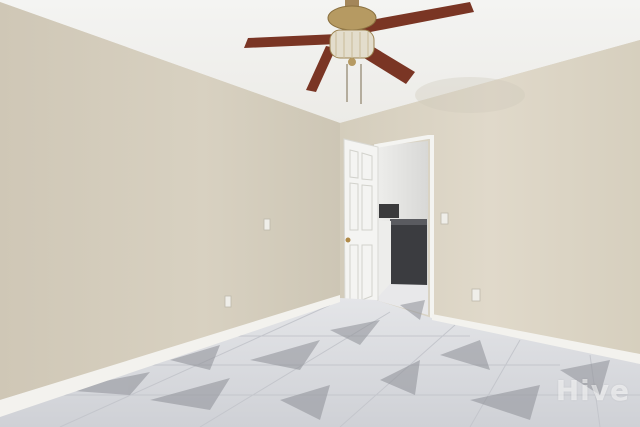 This screenshot has height=427, width=640. I want to click on dryer-top, so click(408, 222).